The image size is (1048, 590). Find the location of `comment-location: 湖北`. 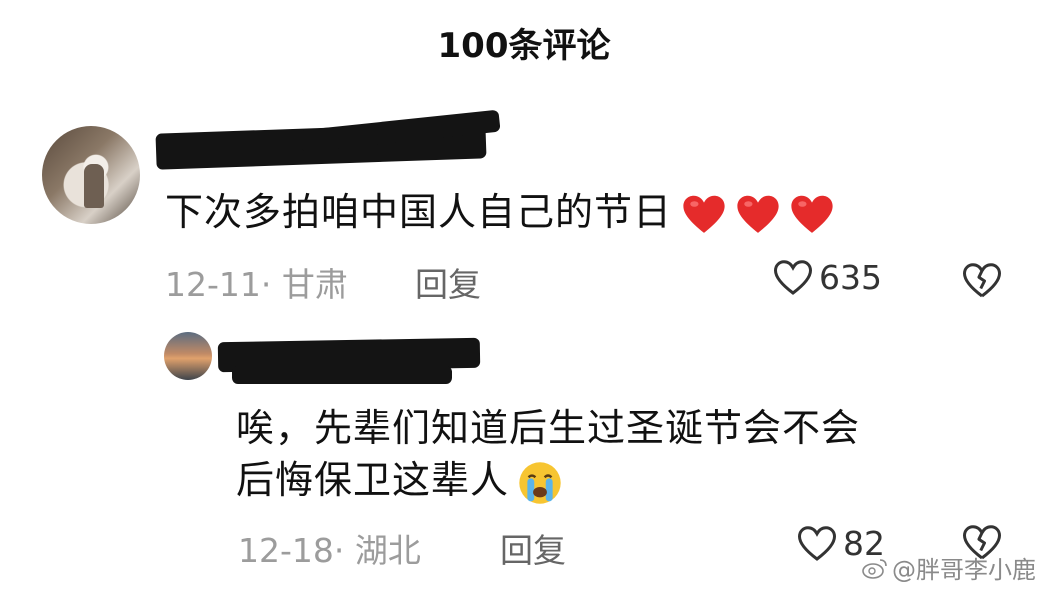

comment-location: 湖北 is located at coordinates (387, 550).